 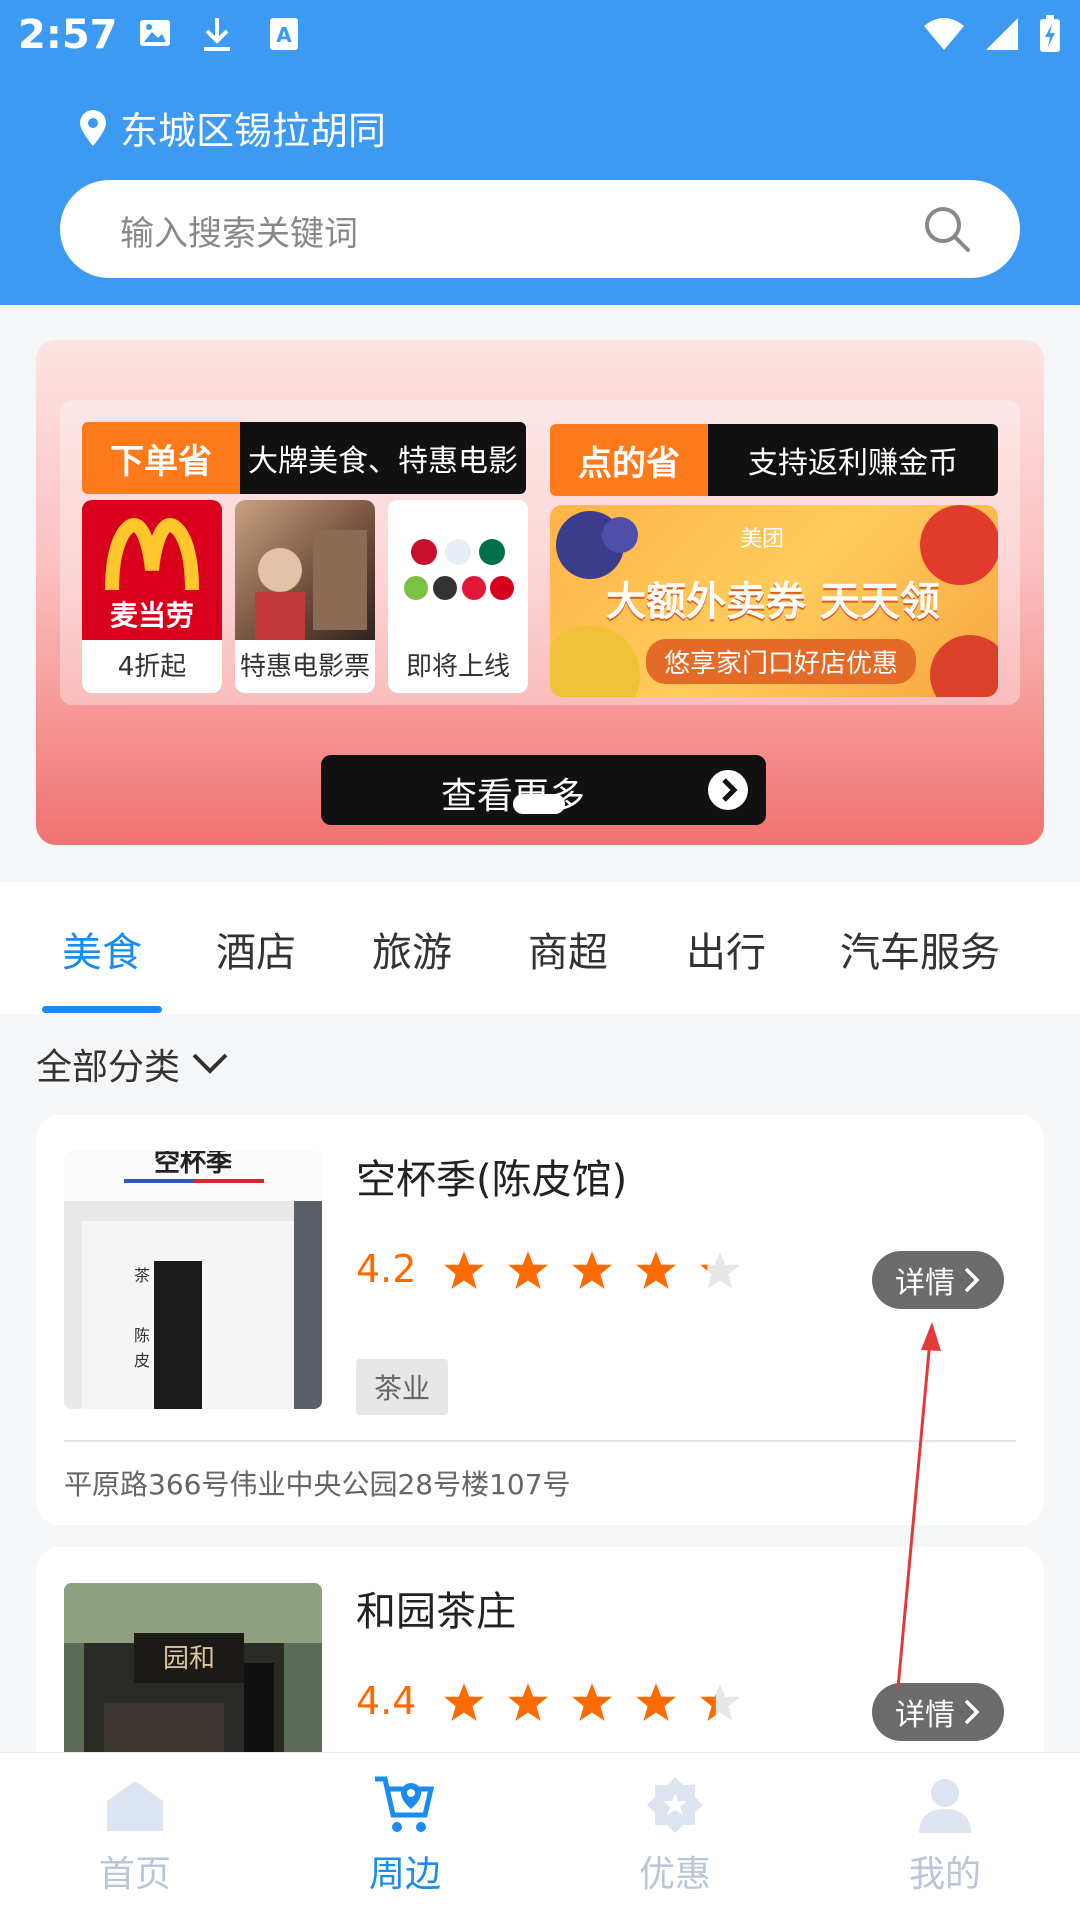 I want to click on promo-card-mcdonalds: 麦当劳 4折起, so click(x=152, y=596).